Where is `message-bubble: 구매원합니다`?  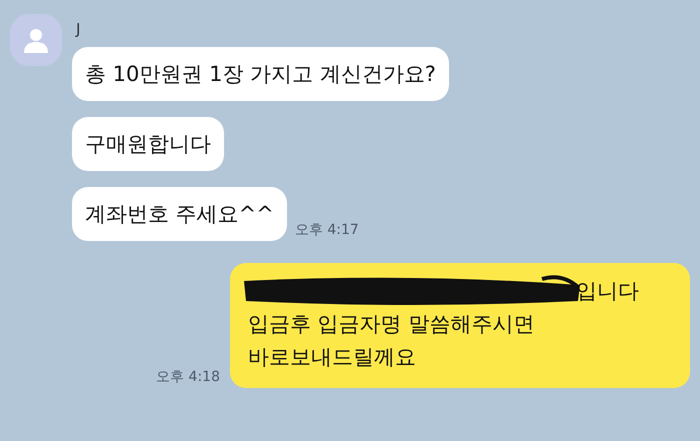 message-bubble: 구매원합니다 is located at coordinates (148, 144).